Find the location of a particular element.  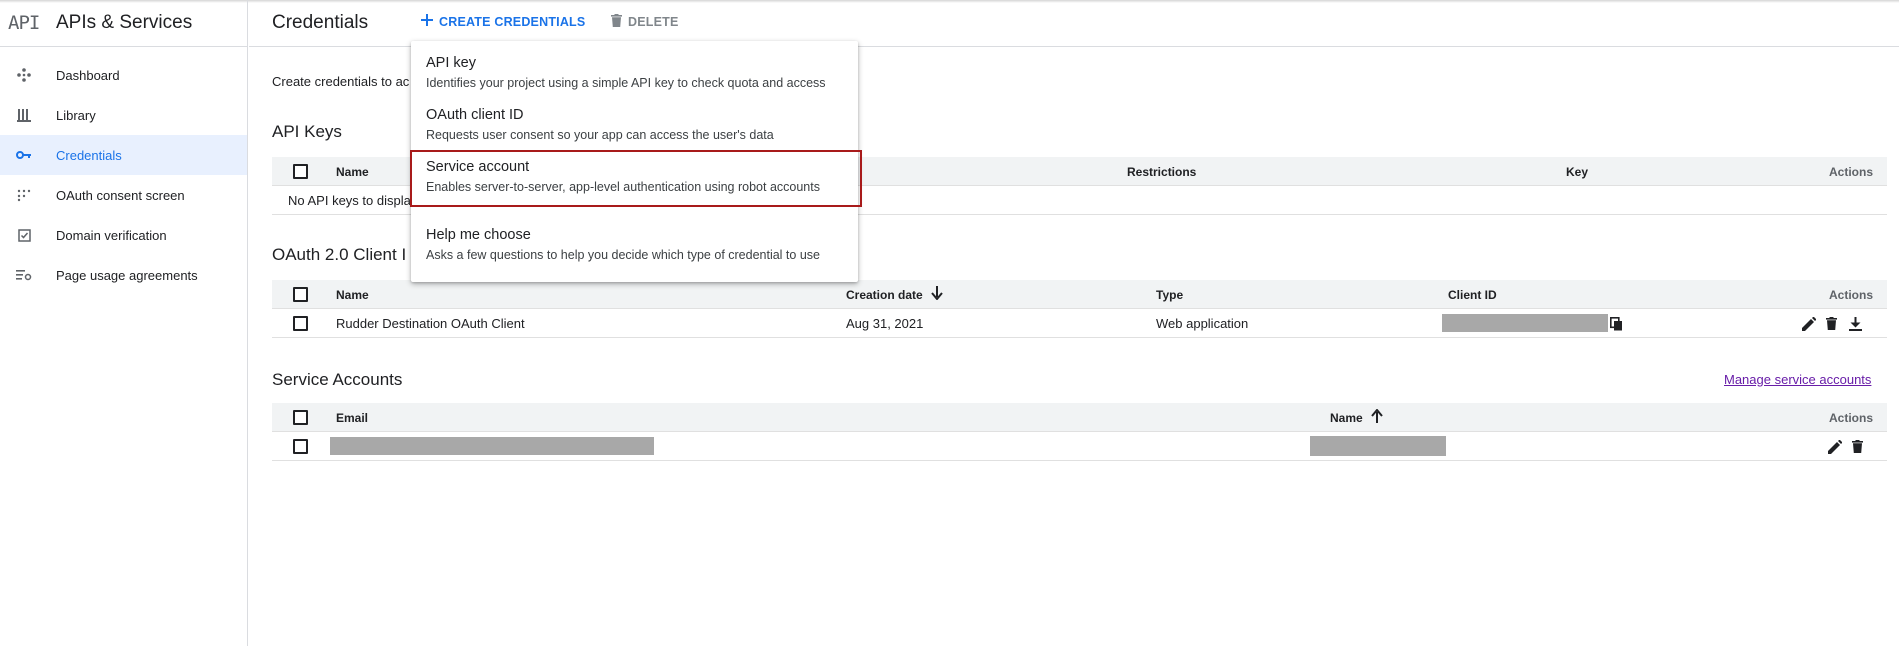

sidebar-item-label: OAuth consent screen is located at coordinates (120, 195).